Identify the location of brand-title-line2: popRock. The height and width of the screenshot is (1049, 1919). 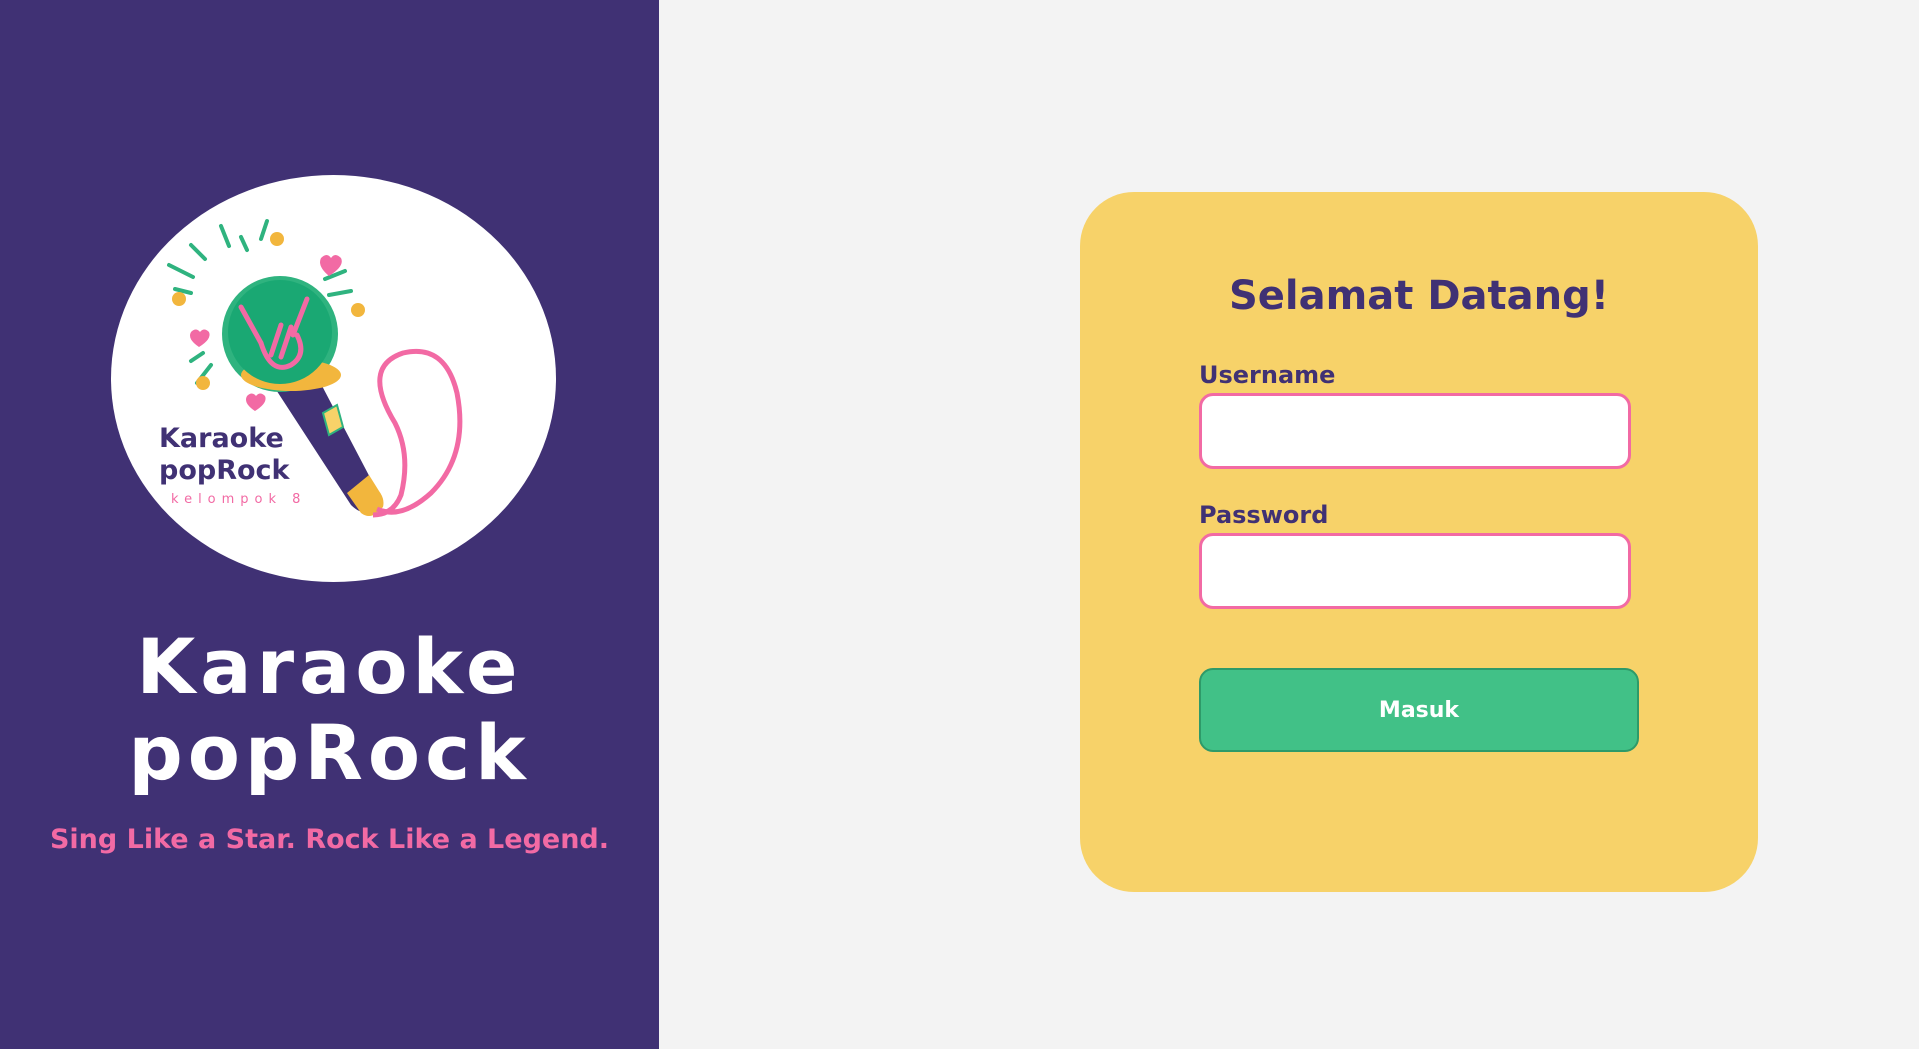
(329, 752).